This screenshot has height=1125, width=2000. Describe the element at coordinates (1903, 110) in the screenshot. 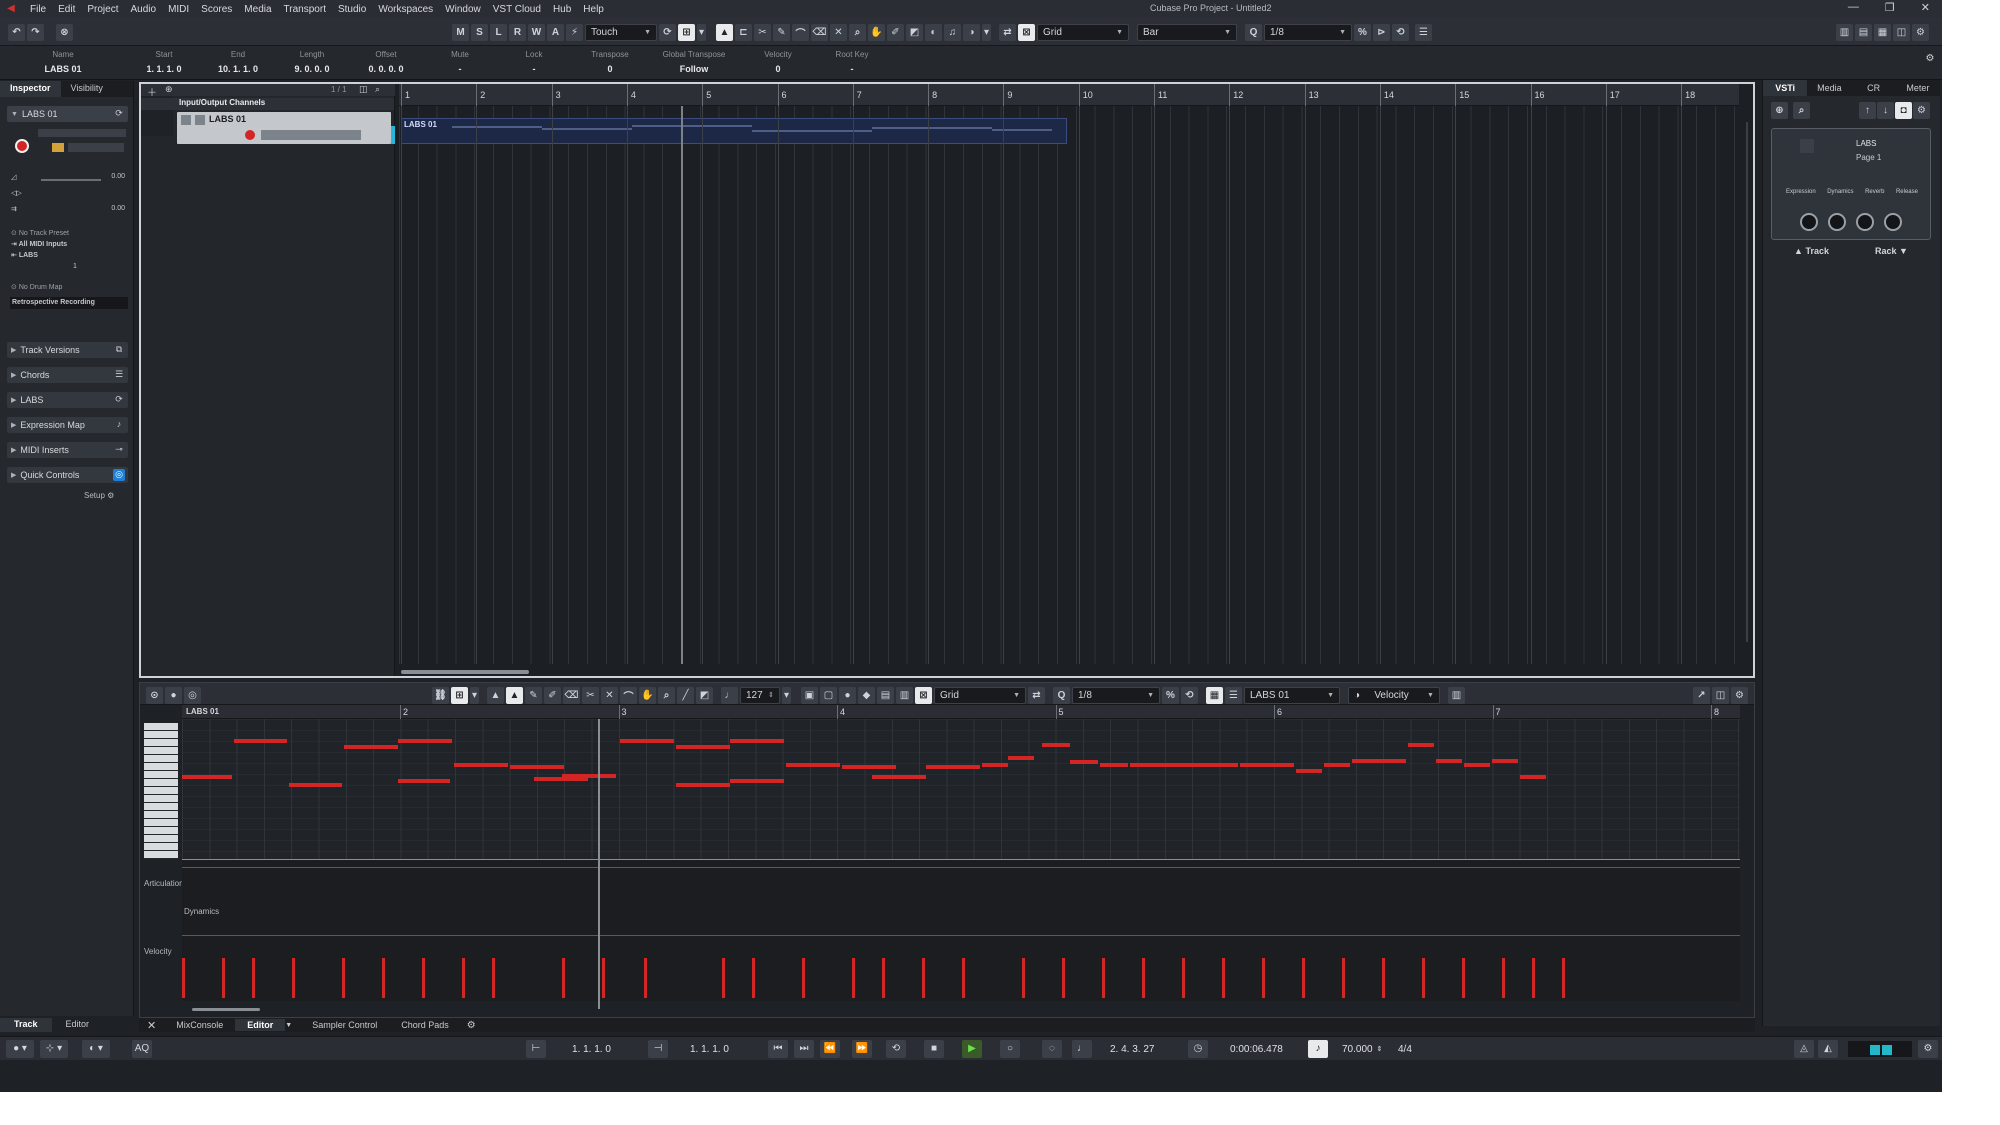

I see `show-controls-icon: ◘` at that location.